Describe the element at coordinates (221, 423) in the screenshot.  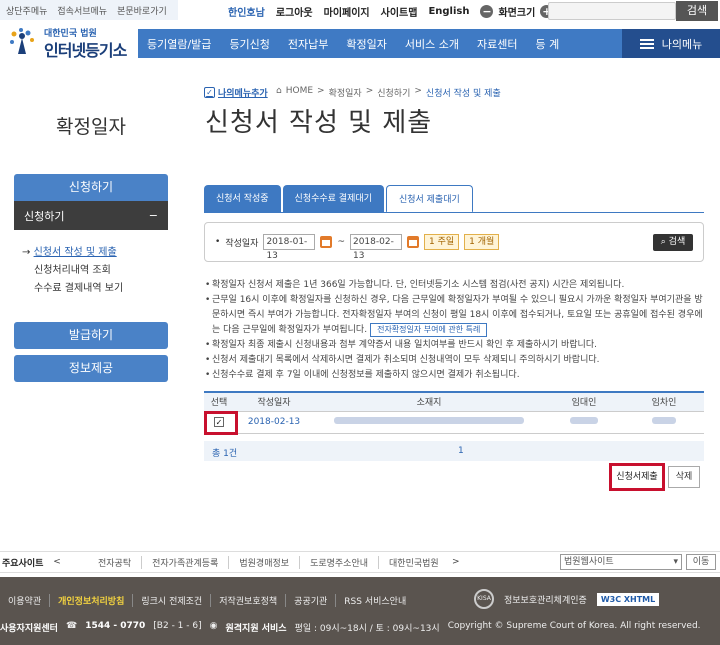
I see `checkbox-highlight` at that location.